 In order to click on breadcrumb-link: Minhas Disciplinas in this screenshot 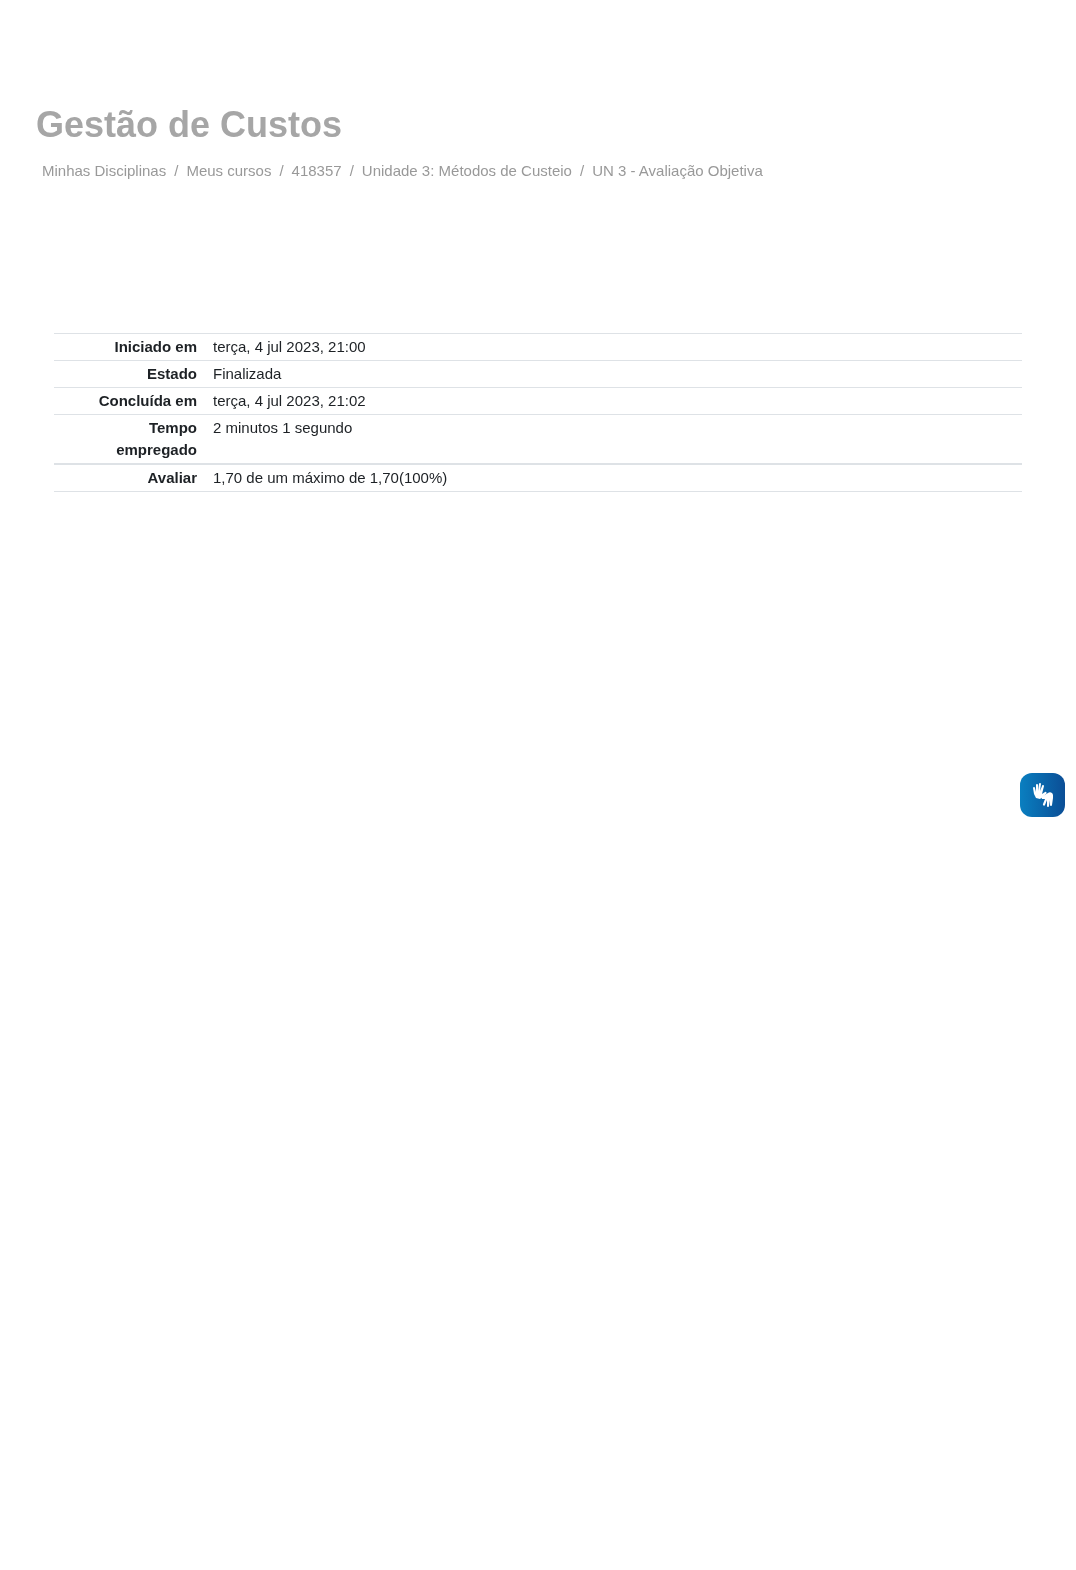, I will do `click(104, 171)`.